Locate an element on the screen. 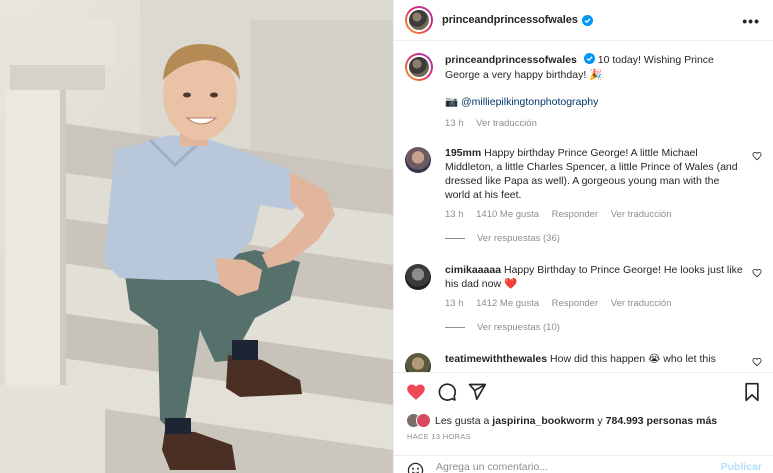 This screenshot has height=473, width=773. liked-by-prefix: Les gusta a is located at coordinates (462, 420).